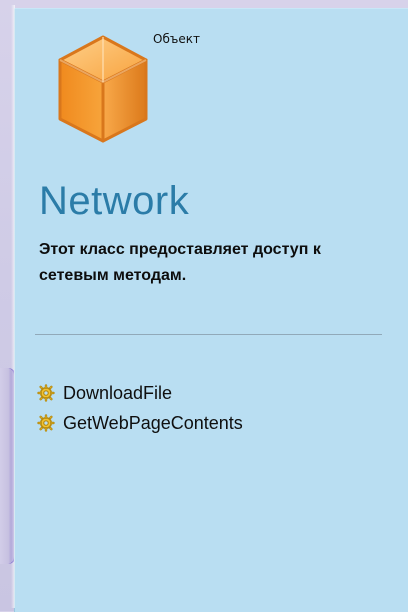 The height and width of the screenshot is (612, 408). I want to click on object-title: Network, so click(114, 201).